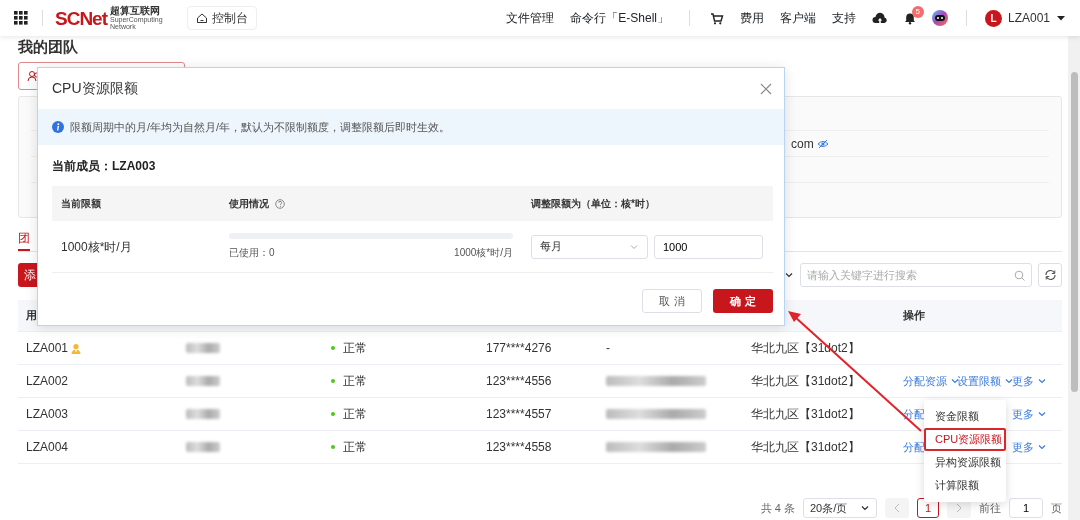 The width and height of the screenshot is (1080, 520). I want to click on column-header: 使用情况, so click(249, 204).